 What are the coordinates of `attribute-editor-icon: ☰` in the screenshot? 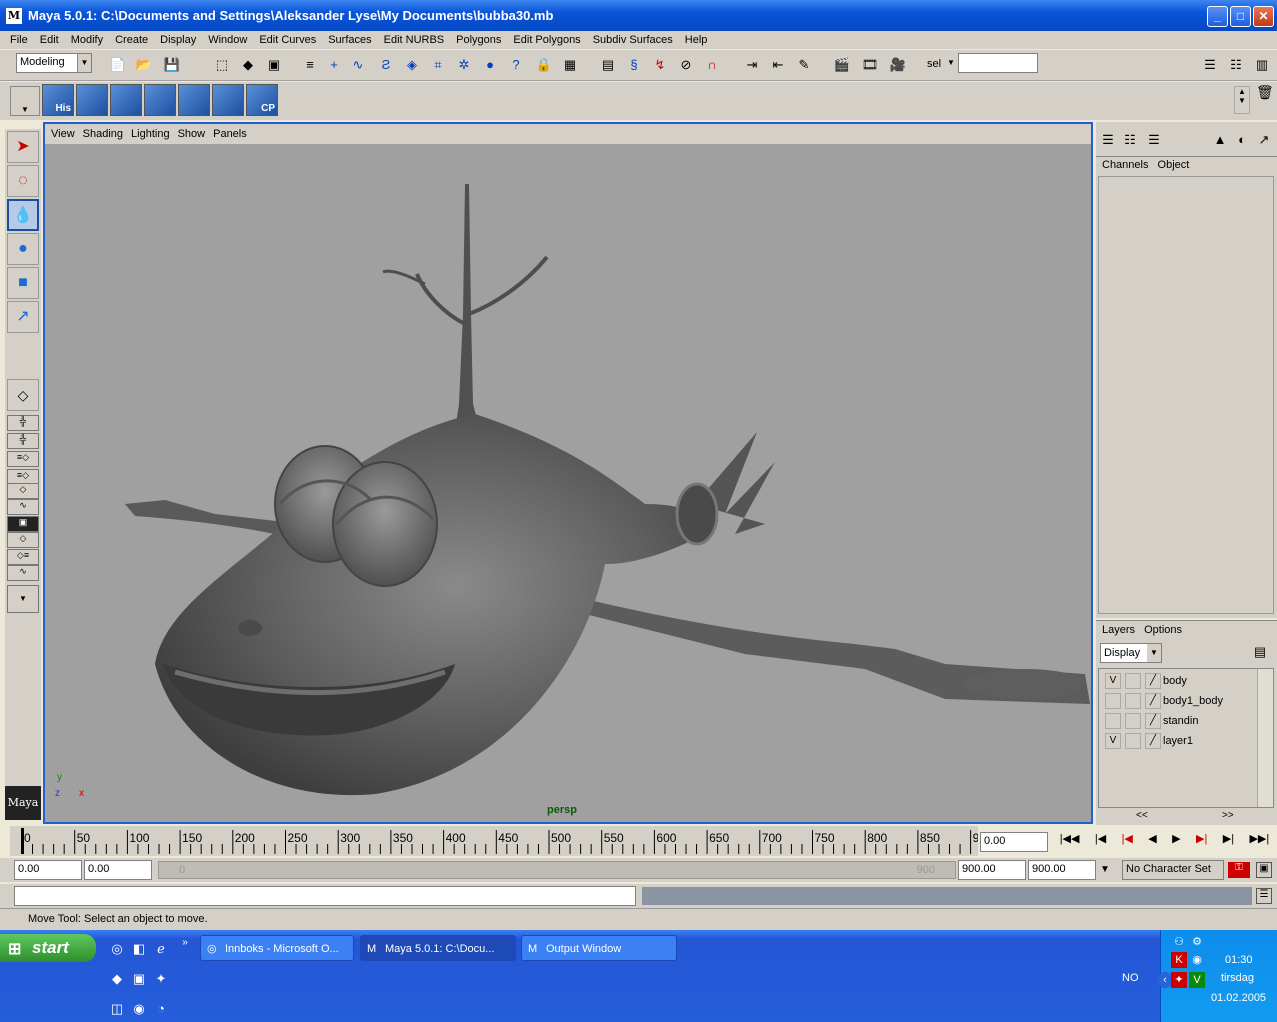 It's located at (1210, 65).